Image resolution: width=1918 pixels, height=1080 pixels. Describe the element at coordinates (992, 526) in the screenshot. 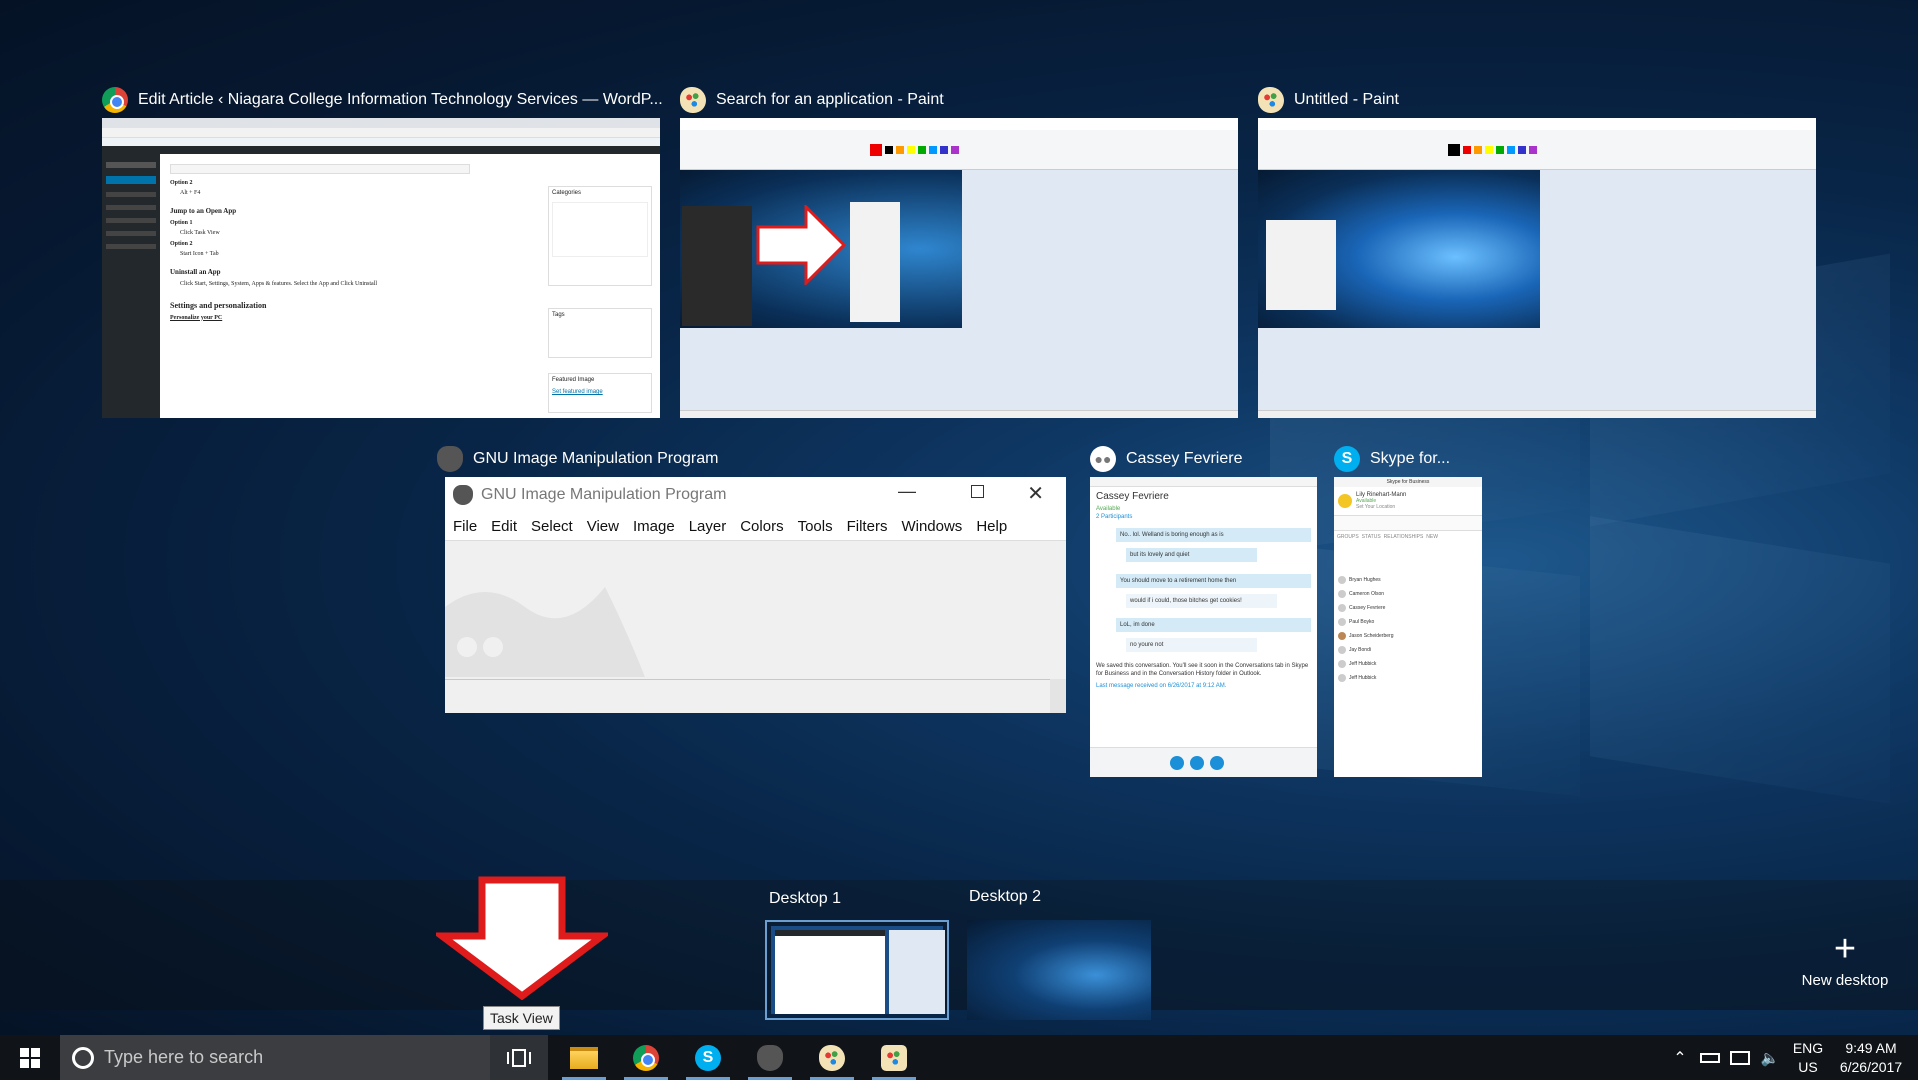

I see `menu-help: Help` at that location.